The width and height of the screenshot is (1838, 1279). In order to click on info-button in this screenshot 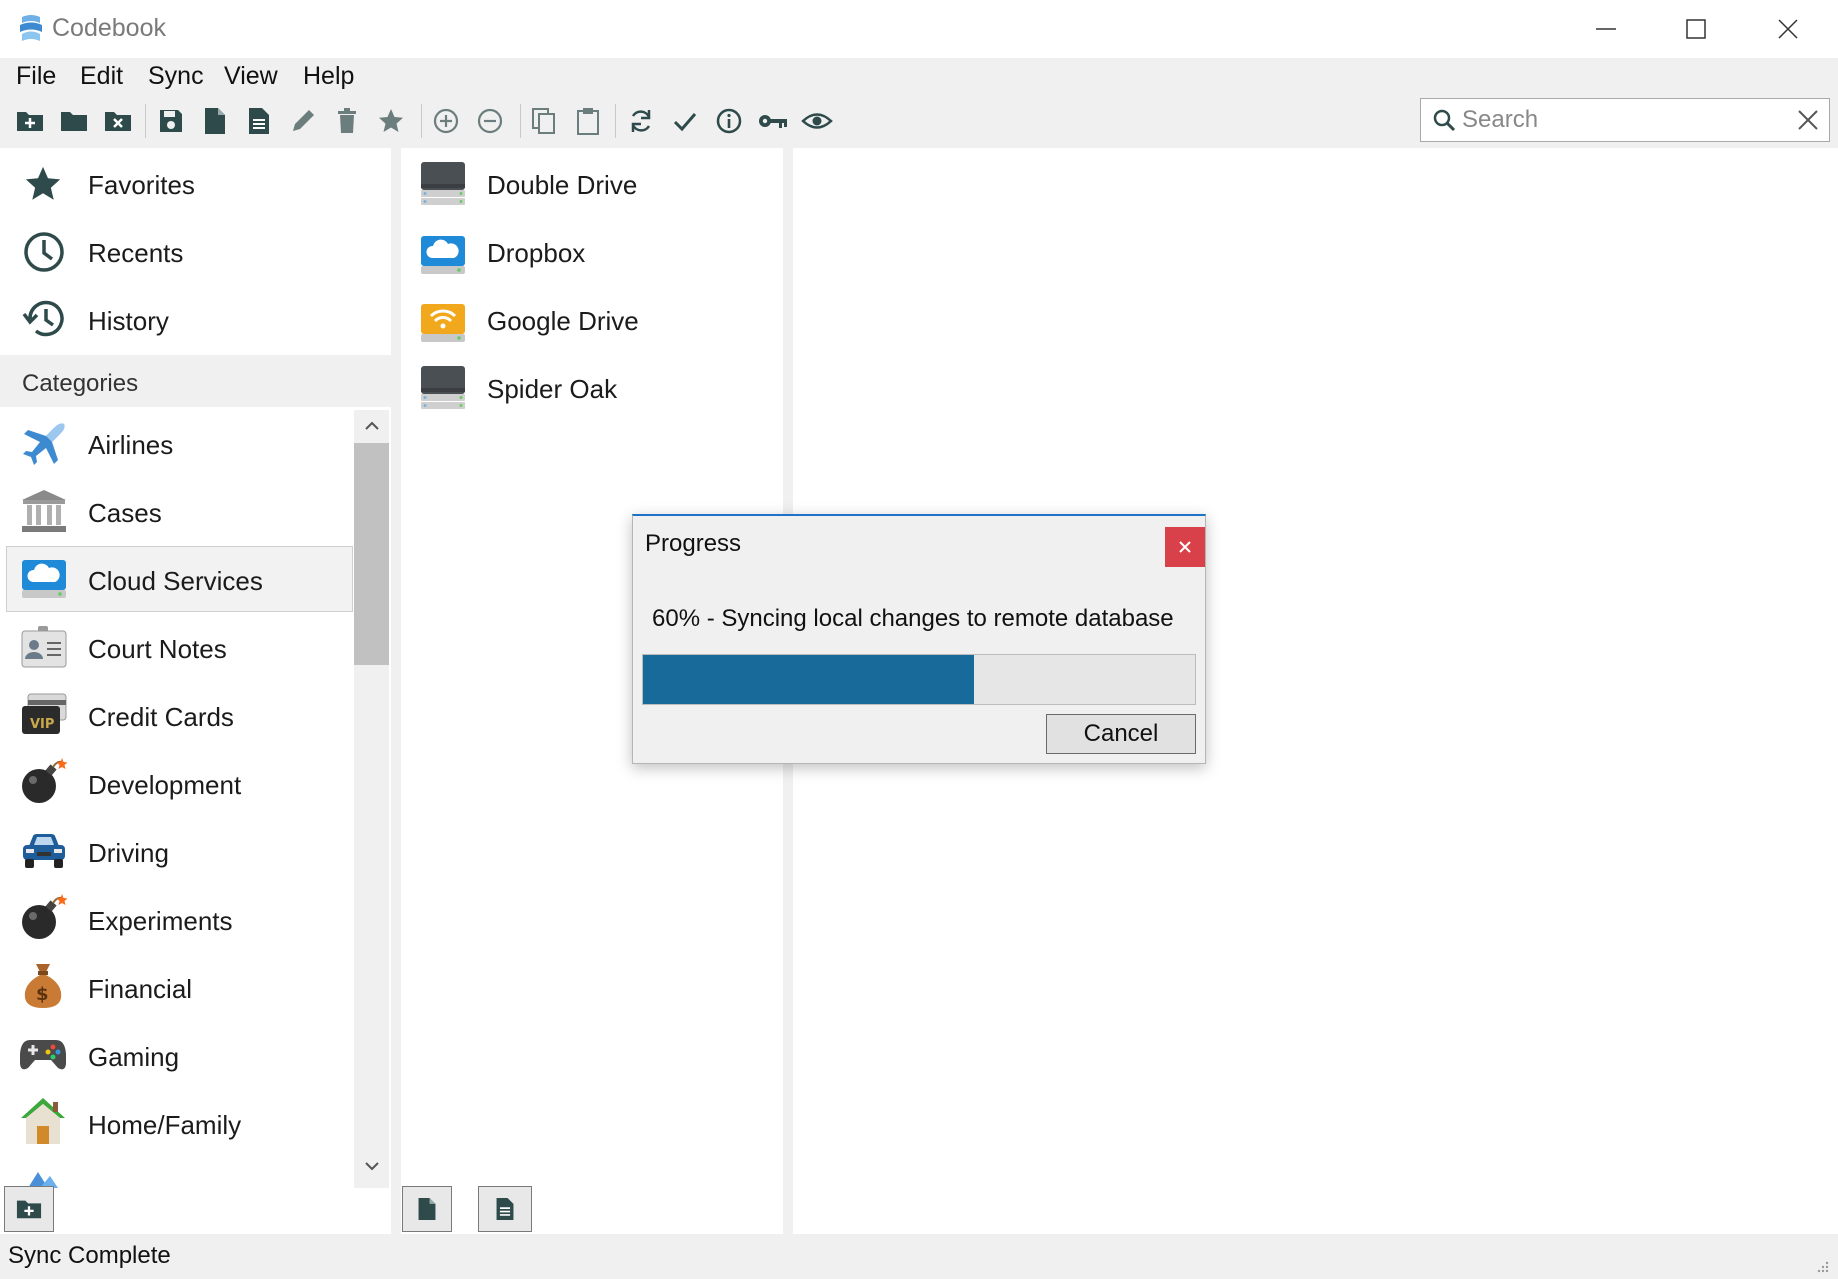, I will do `click(729, 121)`.